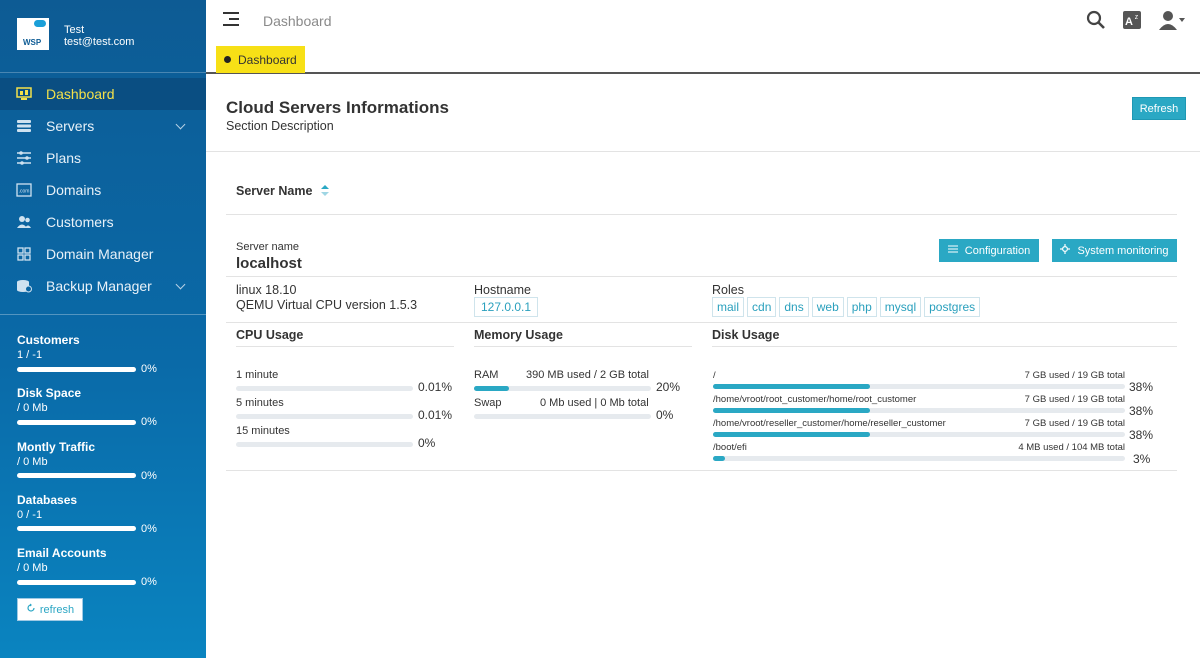 The image size is (1200, 658). I want to click on sidebar-item-servers: Servers, so click(103, 126).